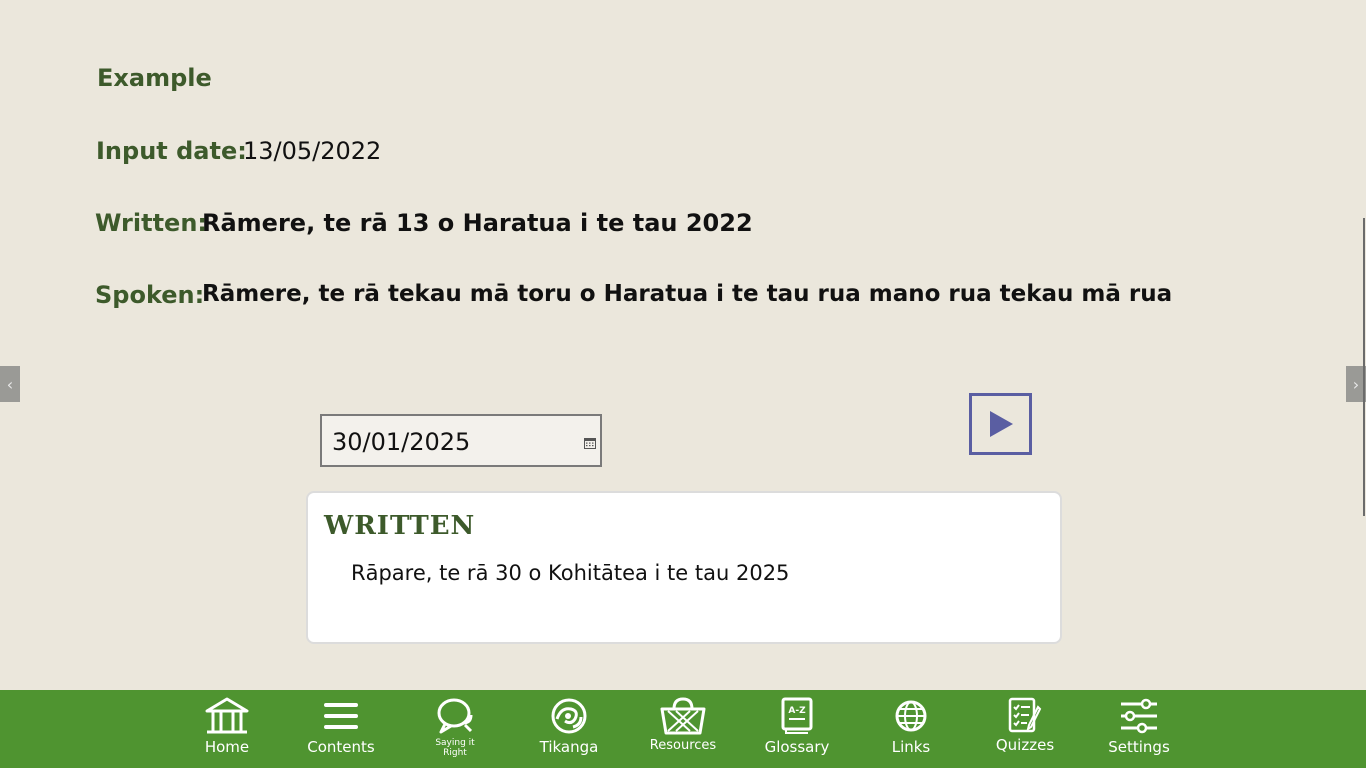 The width and height of the screenshot is (1366, 768). What do you see at coordinates (797, 747) in the screenshot?
I see `nav-glossary-label: Glossary` at bounding box center [797, 747].